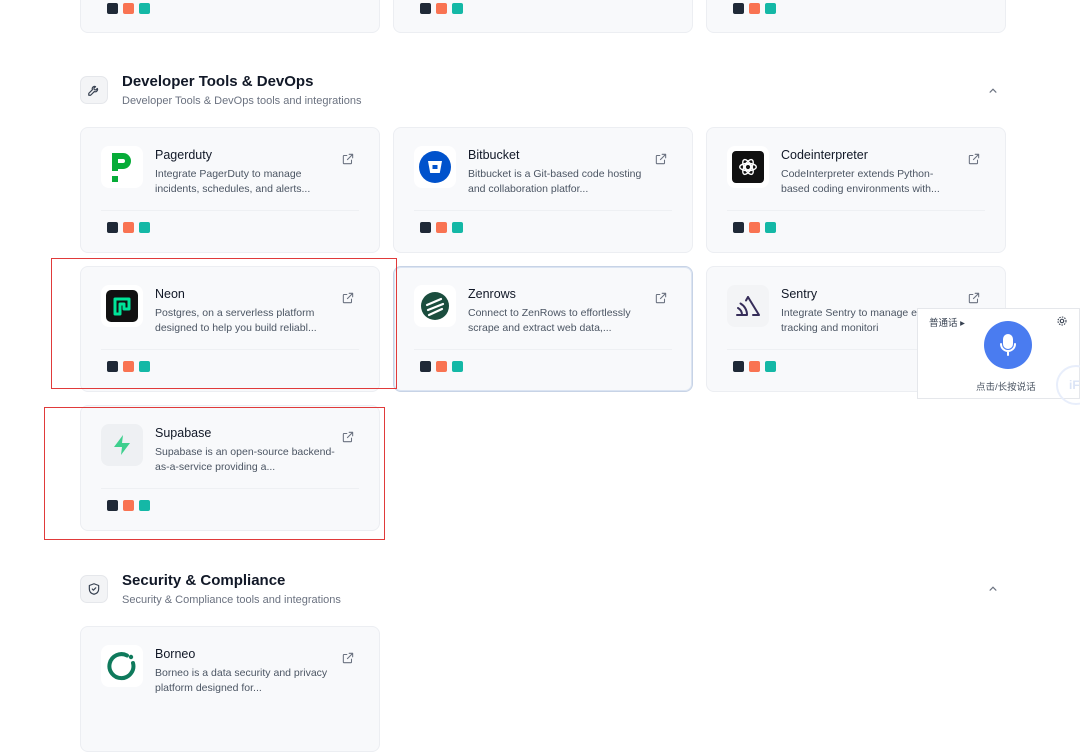 The image size is (1080, 752). What do you see at coordinates (175, 654) in the screenshot?
I see `card-title: Borneo` at bounding box center [175, 654].